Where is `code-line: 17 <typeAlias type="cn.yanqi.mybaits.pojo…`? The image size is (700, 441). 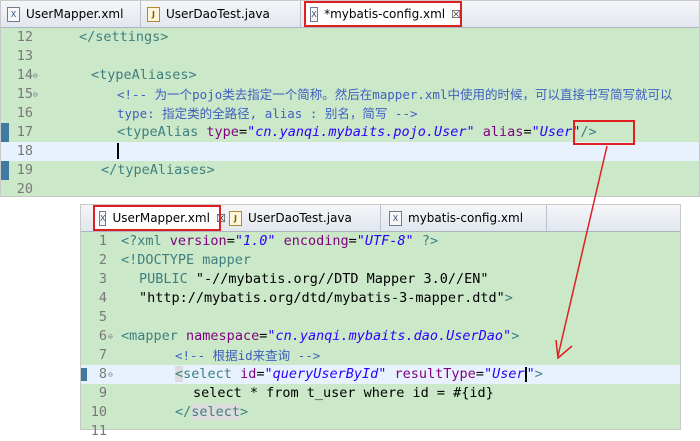
code-line: 17 <typeAlias type="cn.yanqi.mybaits.pojo… is located at coordinates (306, 132).